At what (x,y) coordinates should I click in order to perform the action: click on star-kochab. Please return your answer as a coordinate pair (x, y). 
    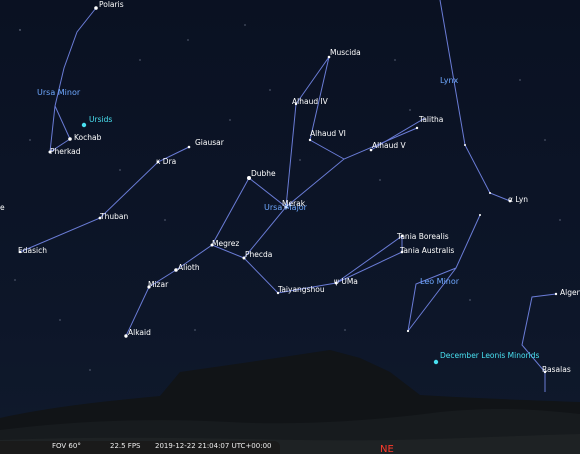
    Looking at the image, I should click on (70, 139).